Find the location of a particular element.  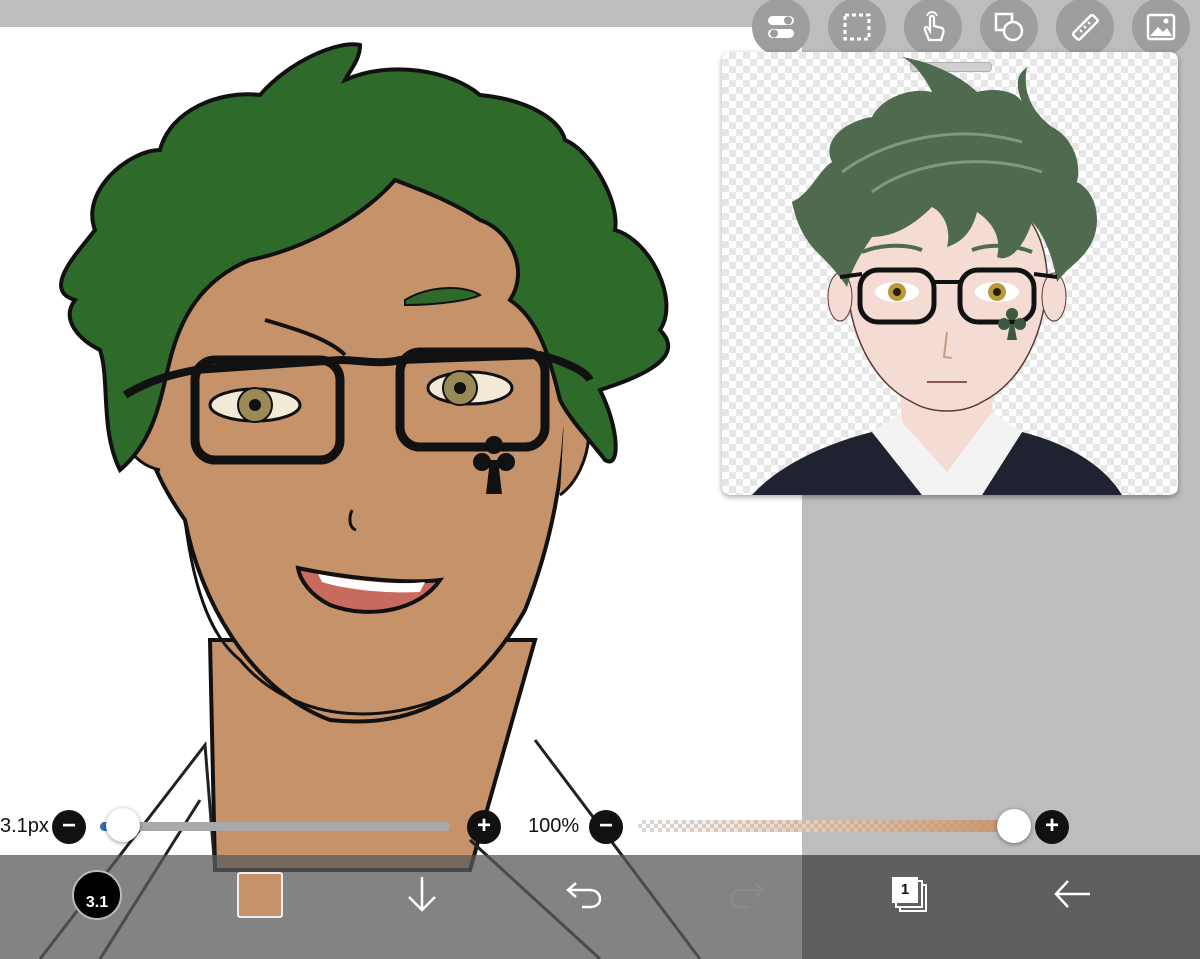

bottom-toolbar-right is located at coordinates (1001, 907).